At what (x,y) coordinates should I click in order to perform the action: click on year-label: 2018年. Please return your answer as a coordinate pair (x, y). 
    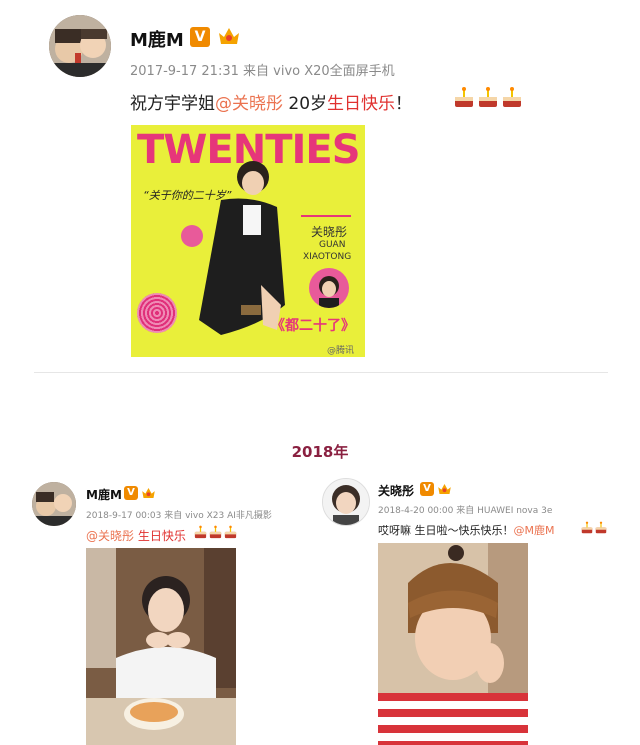
    Looking at the image, I should click on (320, 452).